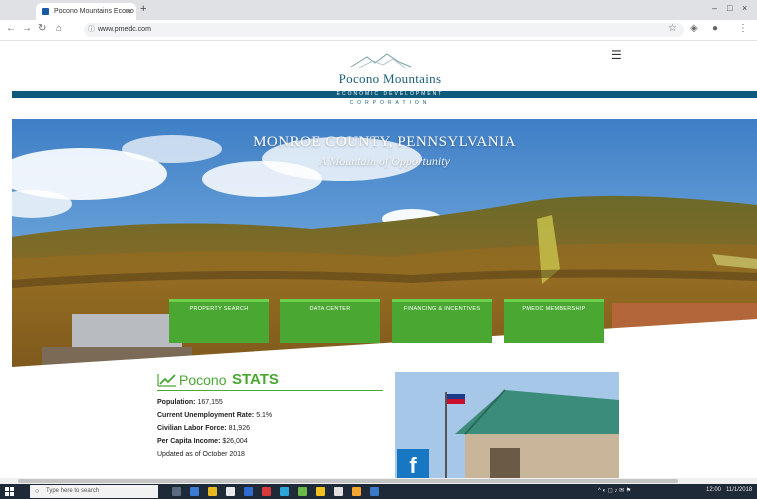 The image size is (757, 499). I want to click on tab-close-icon: ×, so click(128, 11).